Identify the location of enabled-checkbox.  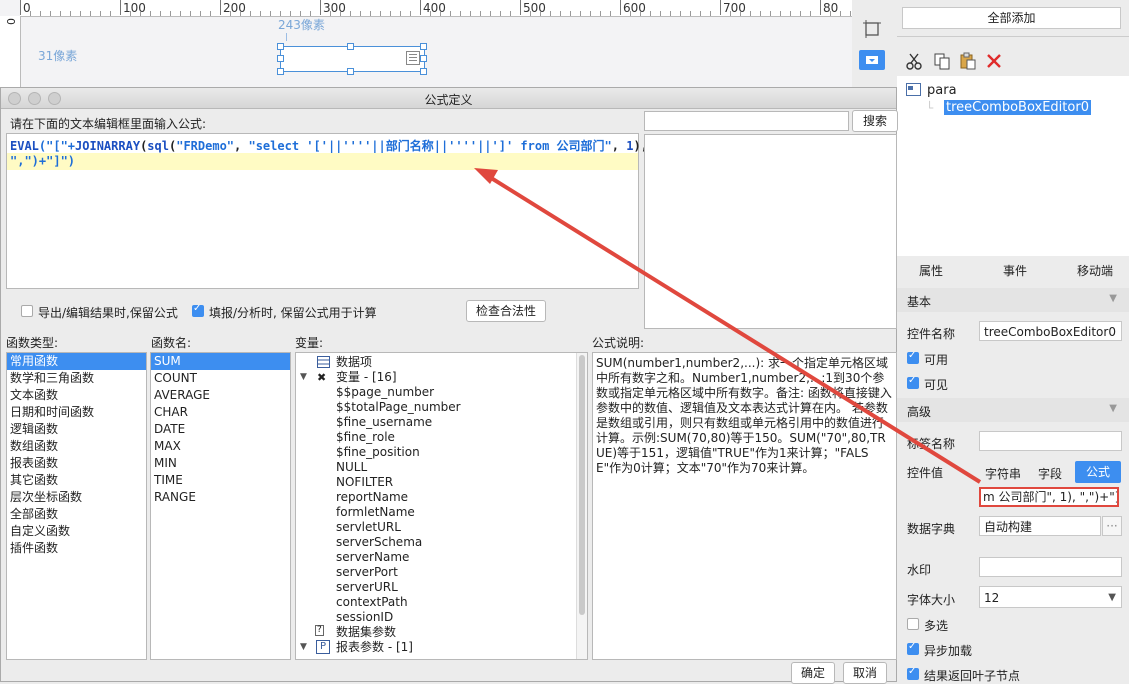
(913, 357).